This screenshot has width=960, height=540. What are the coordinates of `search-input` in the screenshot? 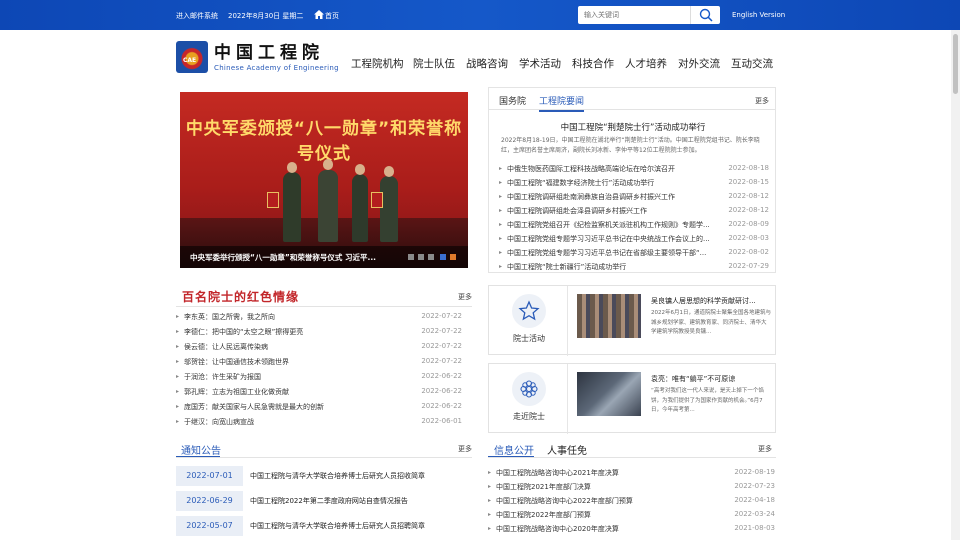 It's located at (634, 15).